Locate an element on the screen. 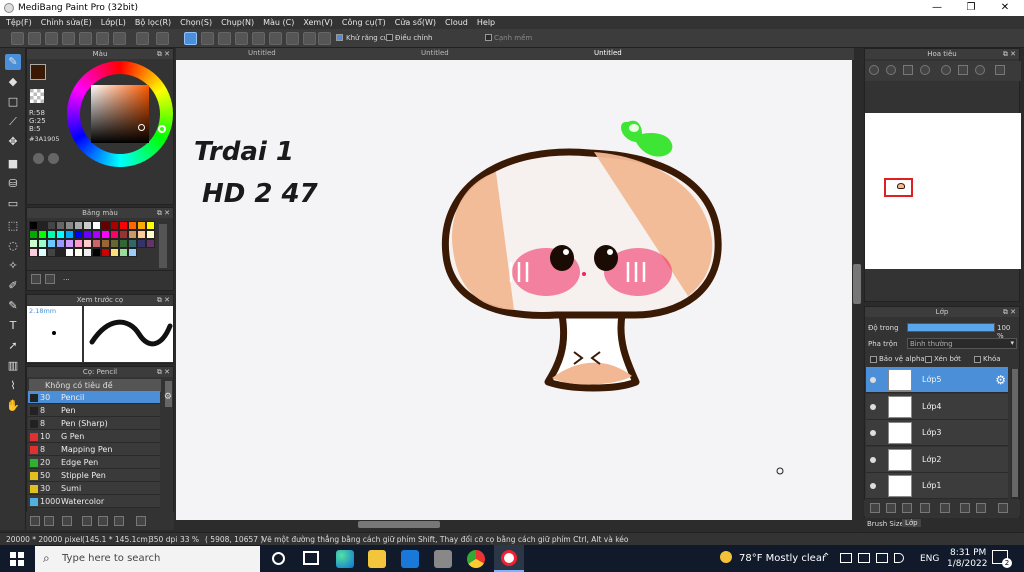  panel-icon is located at coordinates (102, 38).